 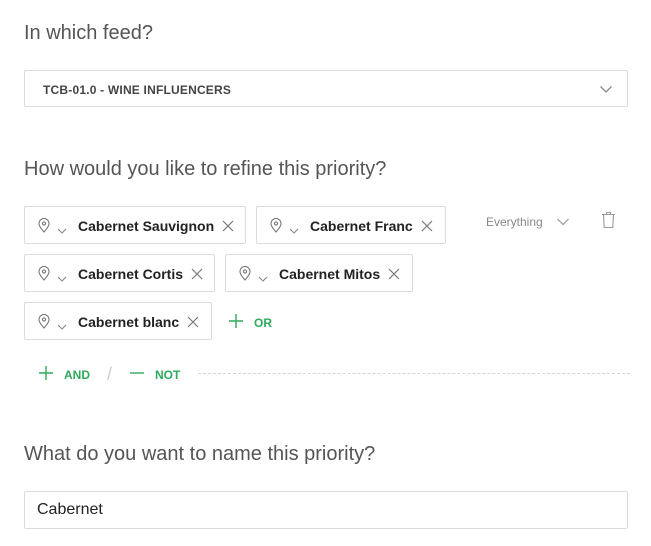 I want to click on chip-label: Cabernet Franc, so click(x=361, y=226).